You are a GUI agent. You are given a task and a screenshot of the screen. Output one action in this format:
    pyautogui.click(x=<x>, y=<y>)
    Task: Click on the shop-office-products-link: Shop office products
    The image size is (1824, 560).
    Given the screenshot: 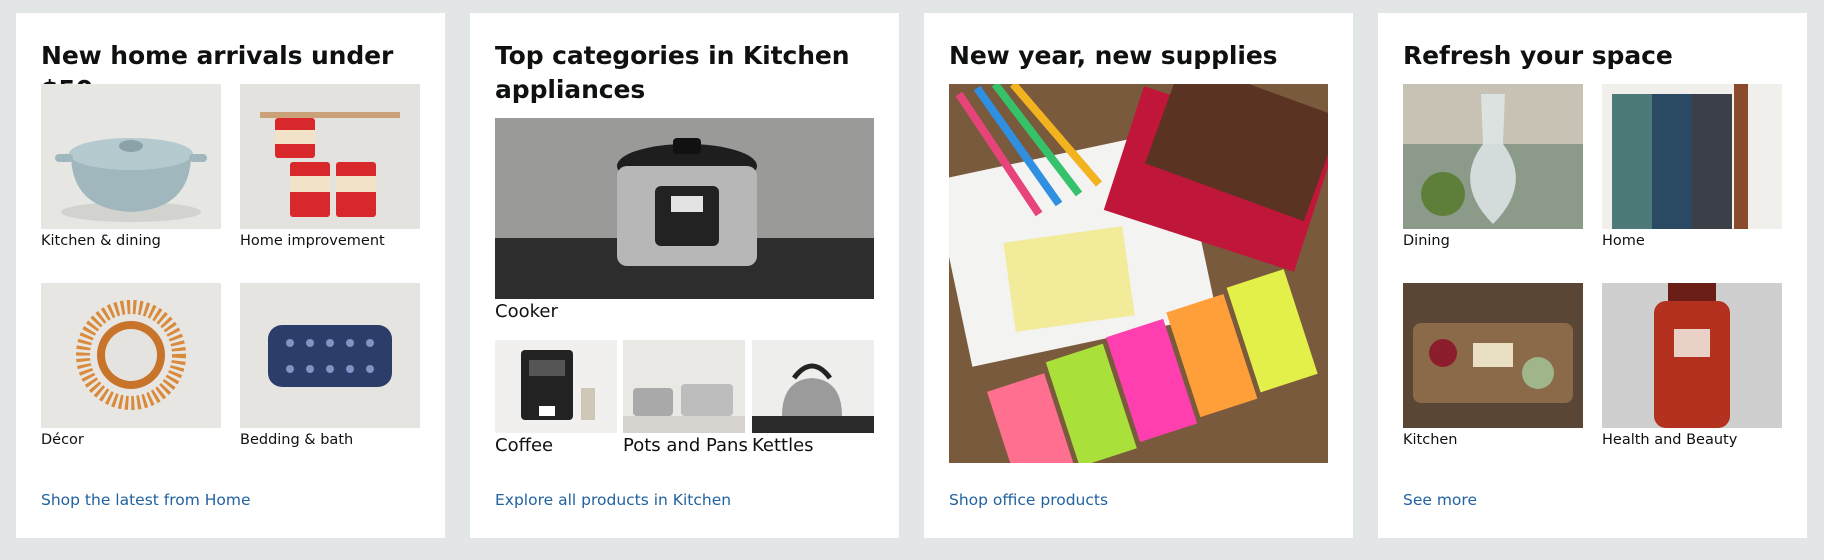 What is the action you would take?
    pyautogui.click(x=1028, y=500)
    